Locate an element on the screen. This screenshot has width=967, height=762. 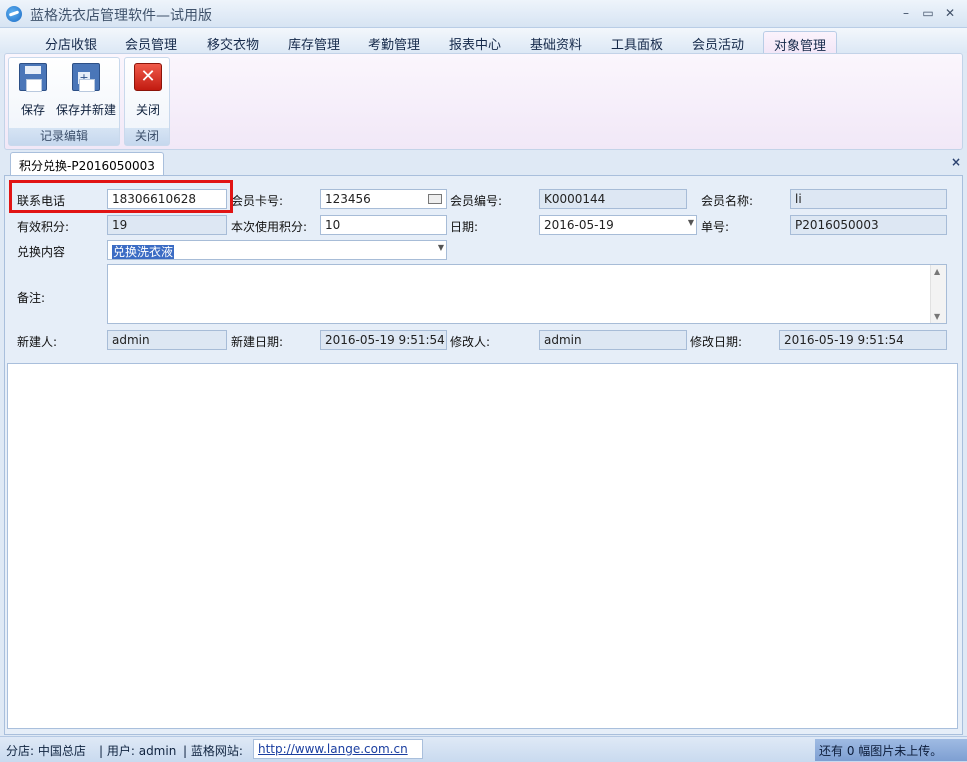
close-button: ✕ 关闭 is located at coordinates (148, 90).